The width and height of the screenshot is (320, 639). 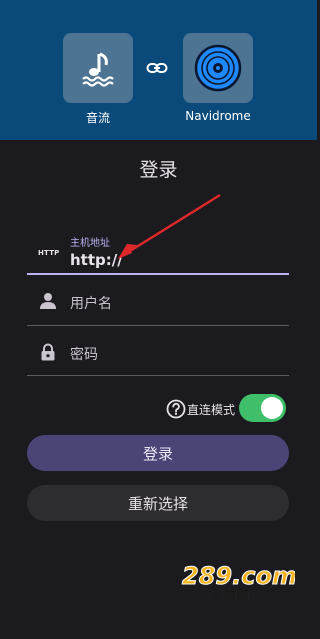 I want to click on password-field: 密码, so click(x=158, y=353).